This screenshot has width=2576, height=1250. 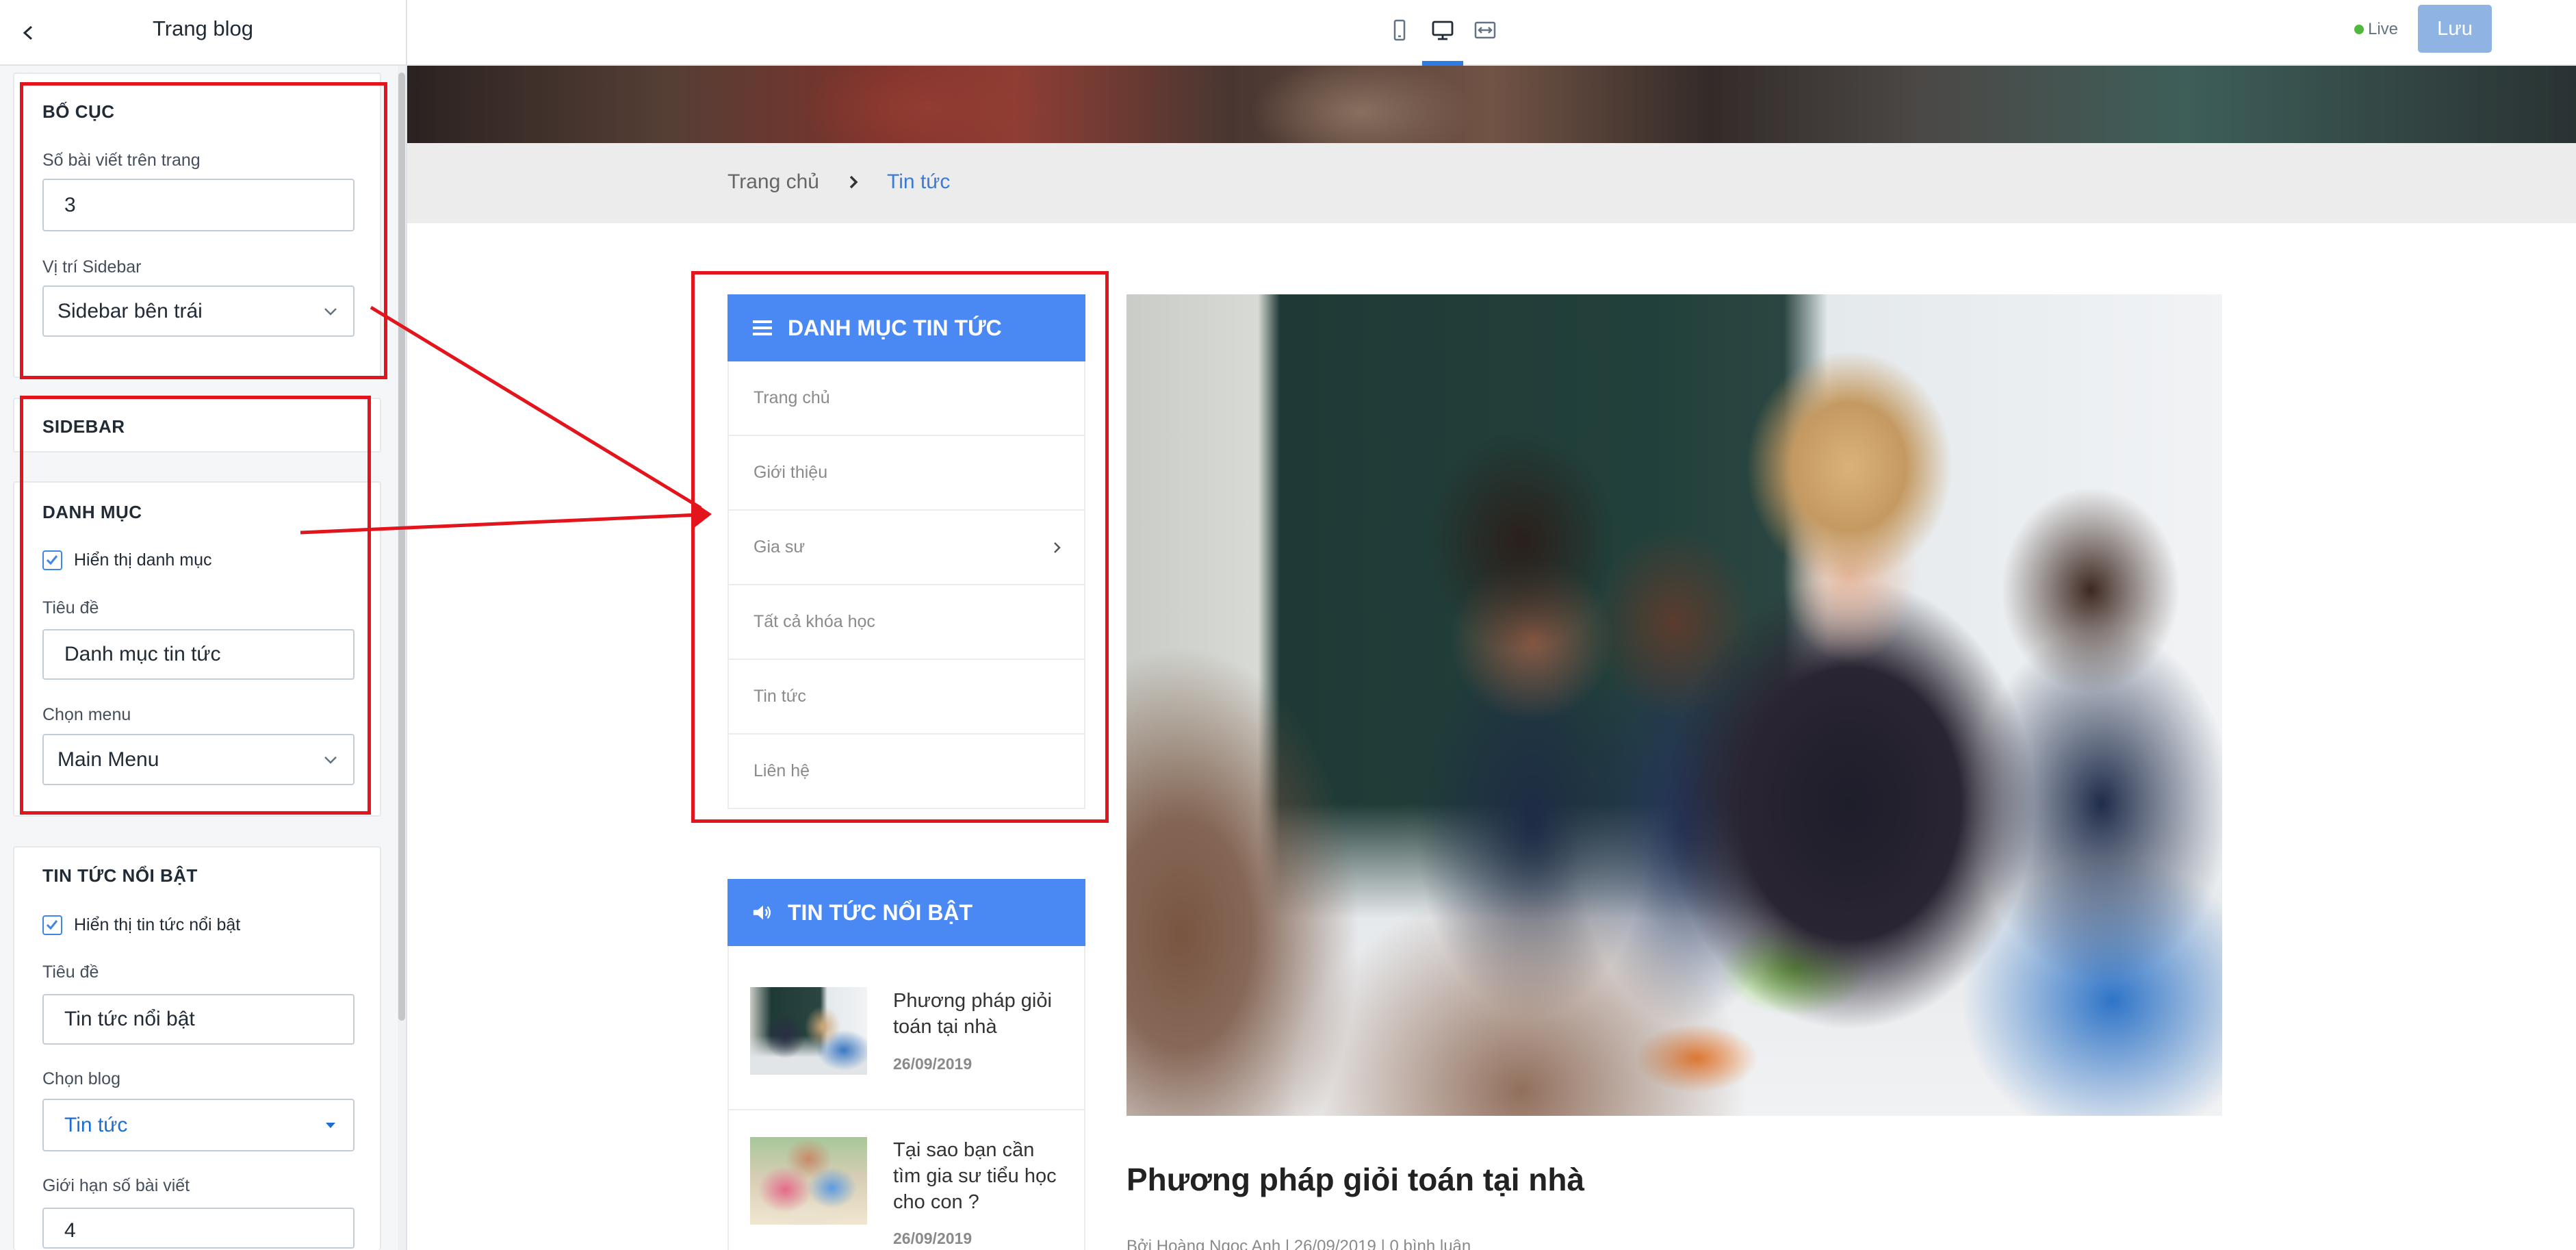 What do you see at coordinates (2455, 29) in the screenshot?
I see `save-button: Lưu` at bounding box center [2455, 29].